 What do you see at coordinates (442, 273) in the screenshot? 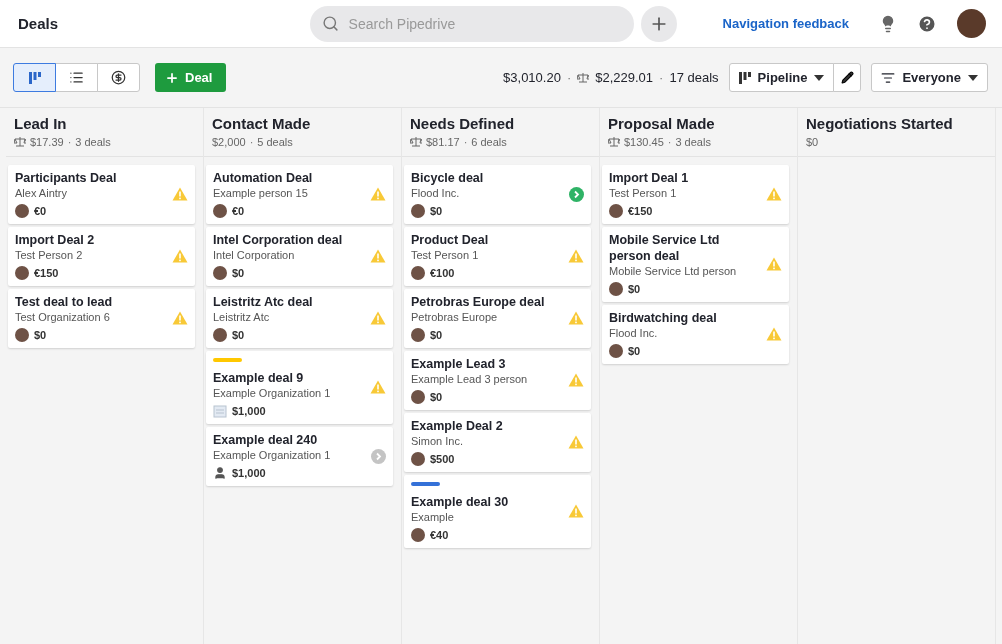
I see `deal-value: €100` at bounding box center [442, 273].